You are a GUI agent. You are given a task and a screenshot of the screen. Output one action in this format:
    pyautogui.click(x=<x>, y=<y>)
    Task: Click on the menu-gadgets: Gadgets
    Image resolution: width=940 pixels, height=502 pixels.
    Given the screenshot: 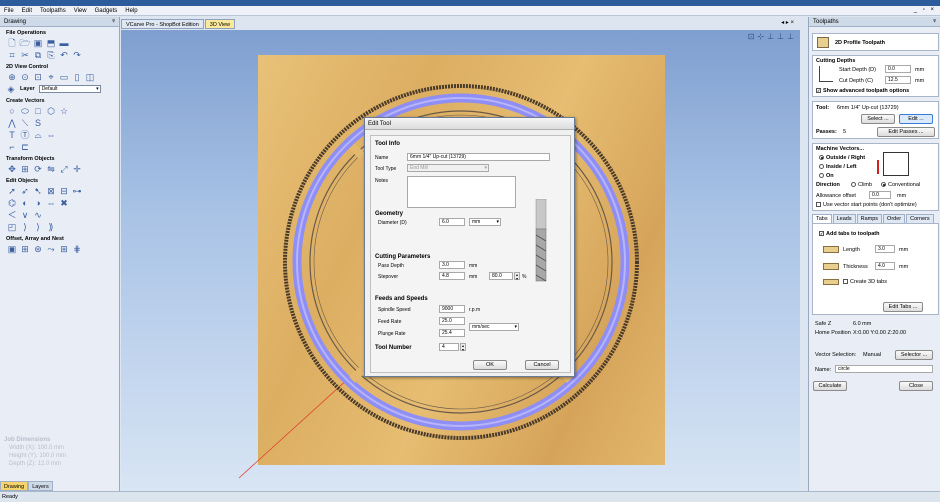 What is the action you would take?
    pyautogui.click(x=106, y=11)
    